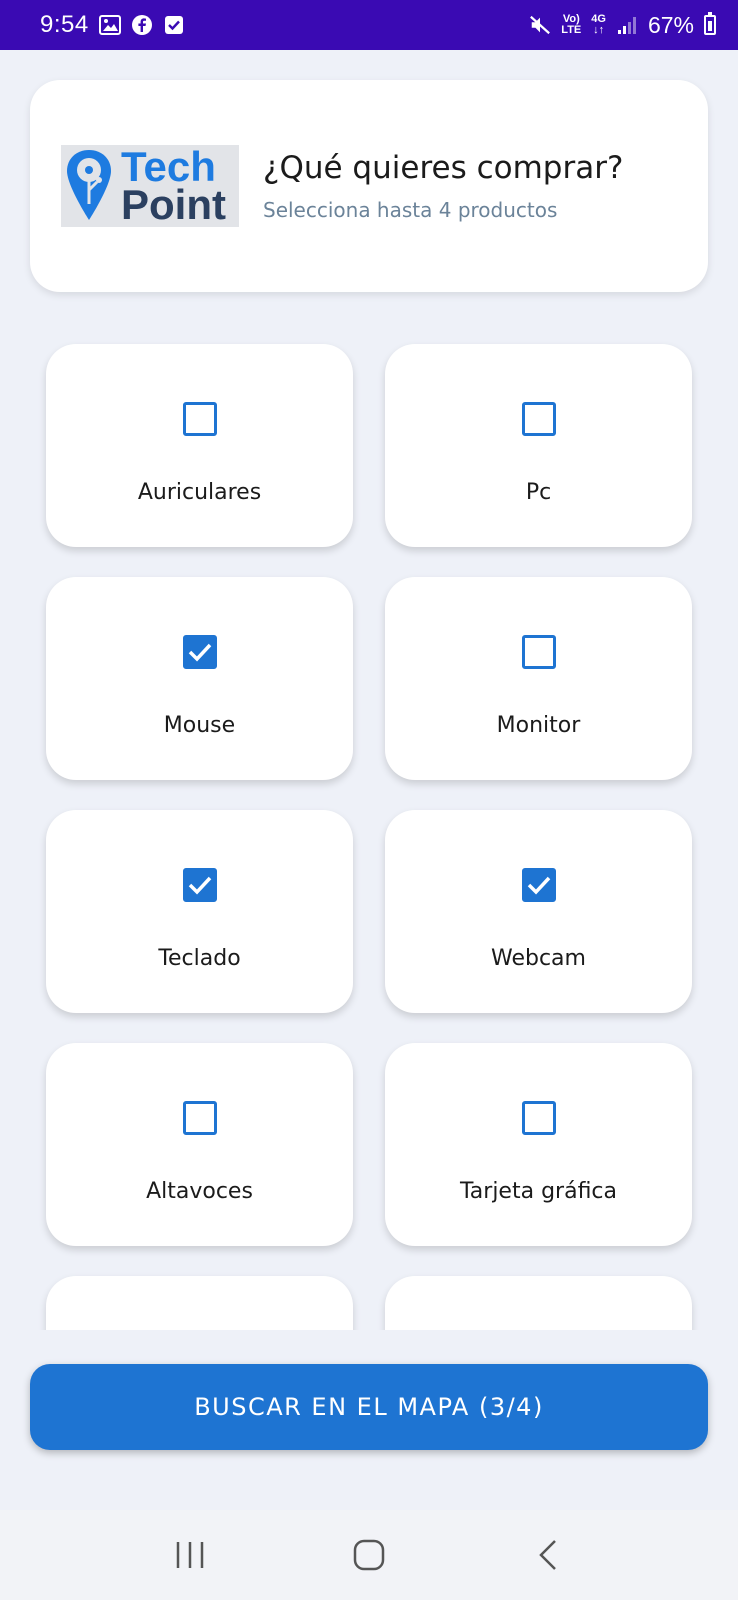 The width and height of the screenshot is (738, 1600). I want to click on product-card: Mouse, so click(199, 678).